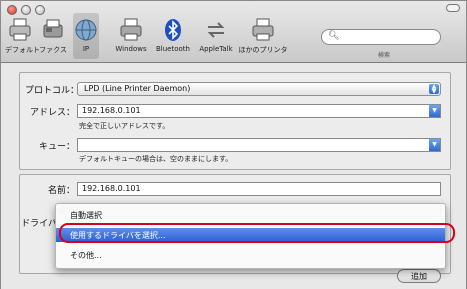 Image resolution: width=467 pixels, height=289 pixels. Describe the element at coordinates (173, 49) in the screenshot. I see `toolbar-item-label: Bluetooth` at that location.